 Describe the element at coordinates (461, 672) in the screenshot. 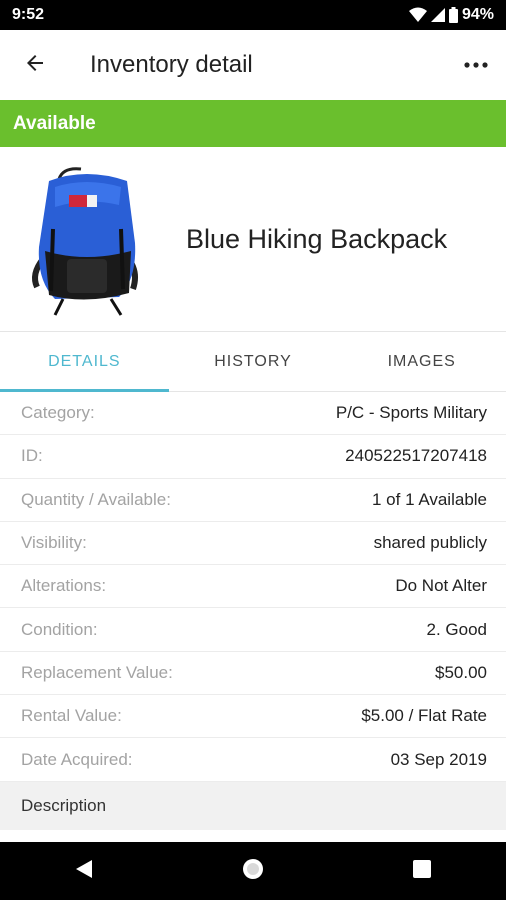

I see `detail-value: $50.00` at that location.